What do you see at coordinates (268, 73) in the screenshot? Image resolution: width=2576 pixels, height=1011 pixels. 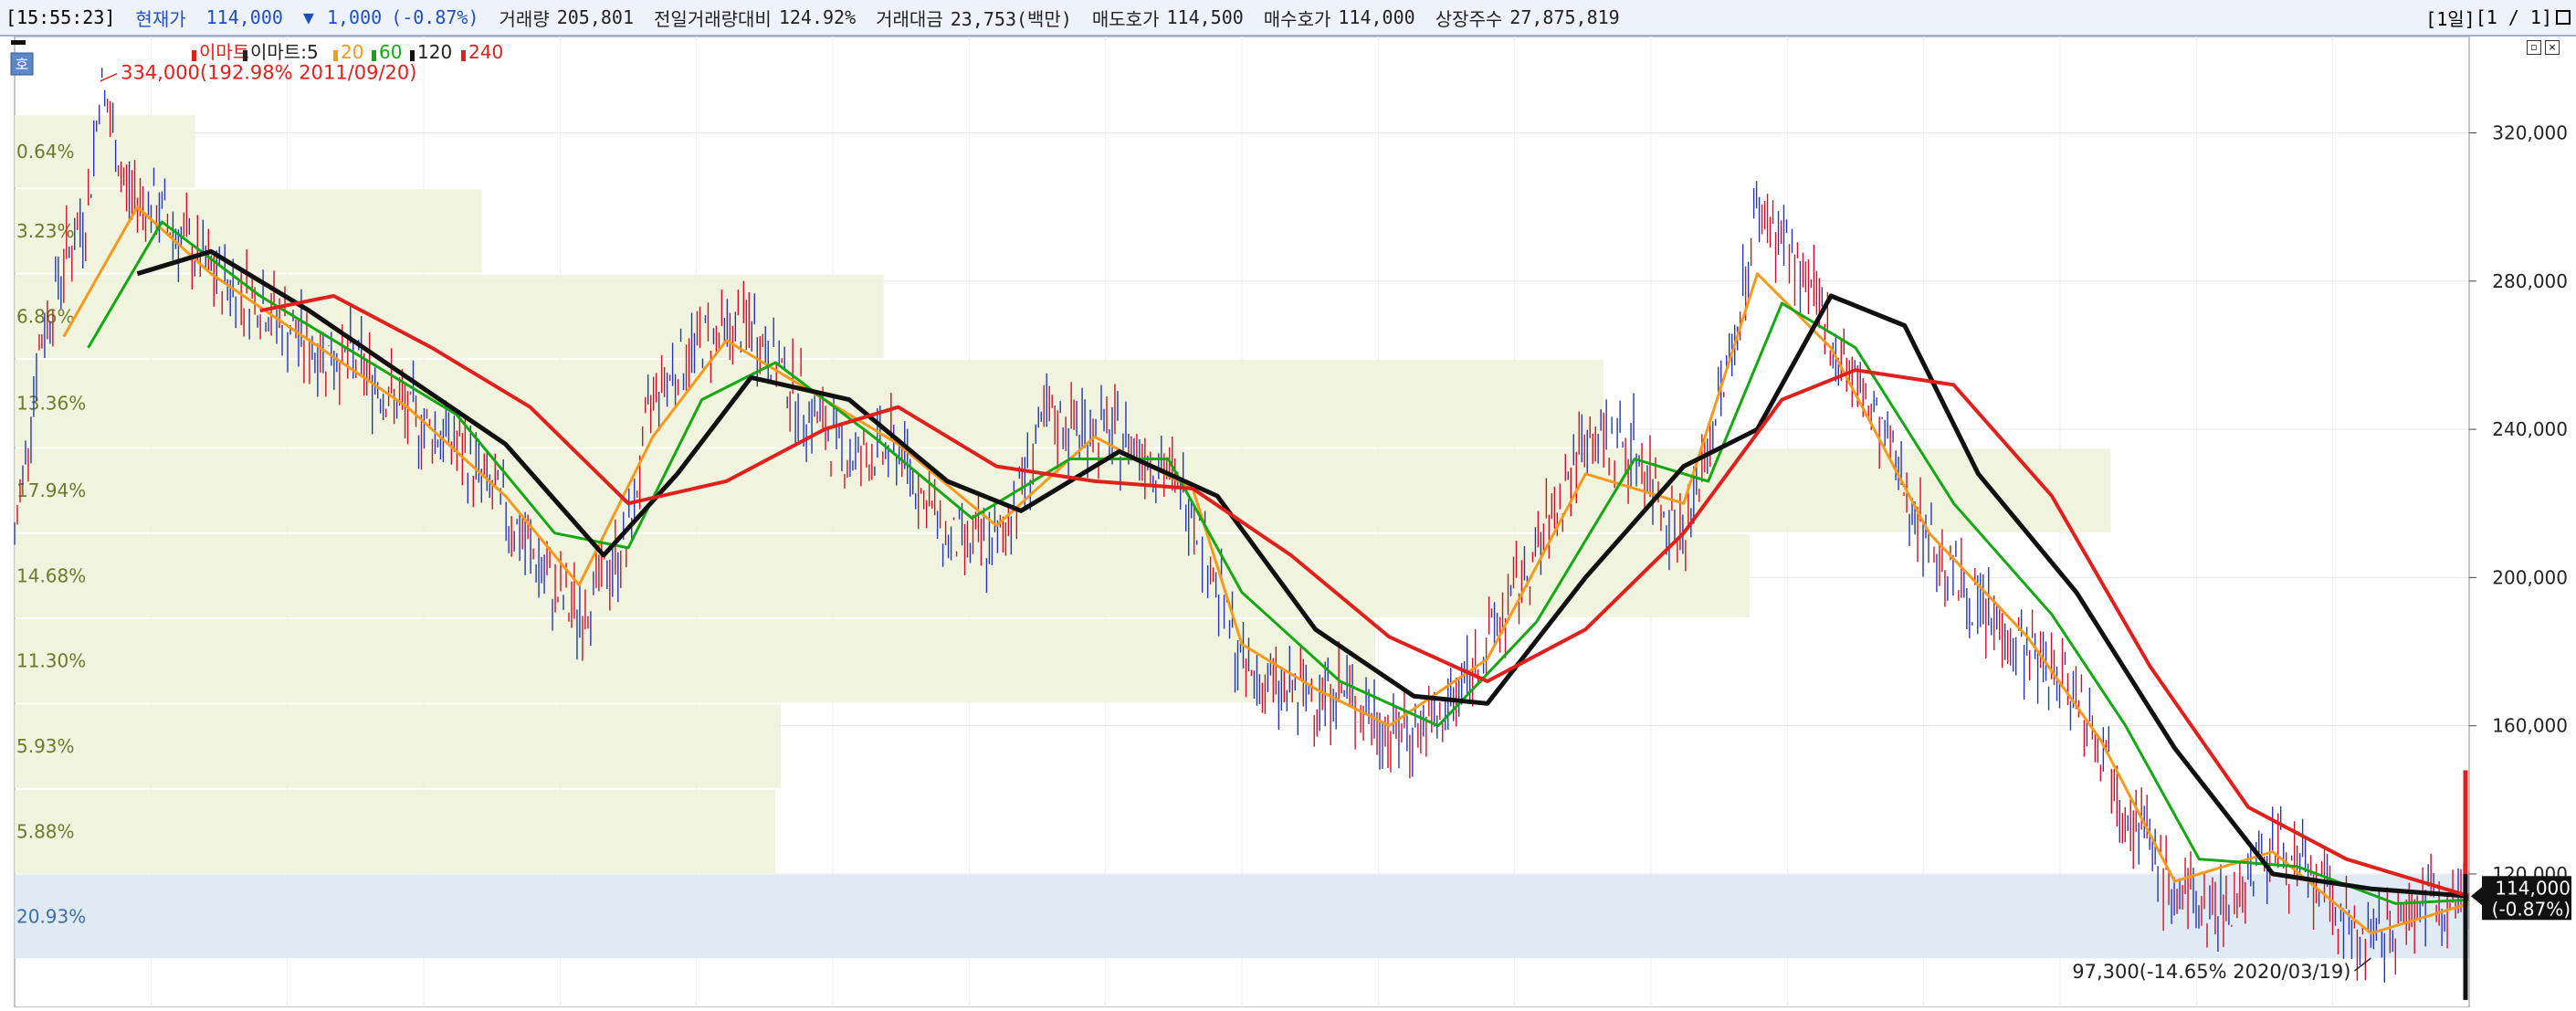 I see `high-annotation: 334,000(192.98% 2011/09/20)` at bounding box center [268, 73].